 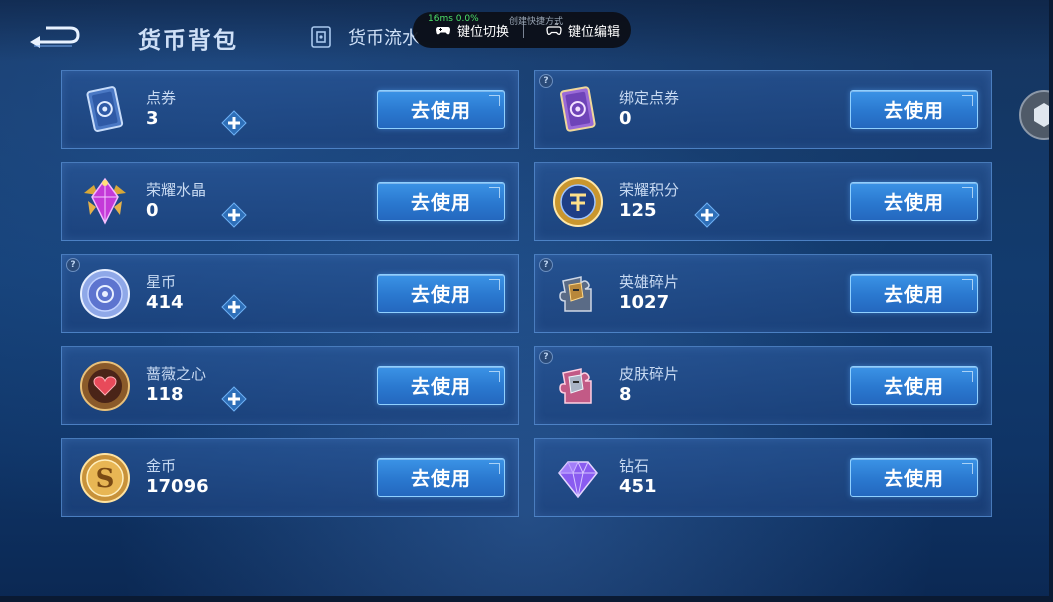 I want to click on currency-name: 英雄碎片, so click(x=649, y=282).